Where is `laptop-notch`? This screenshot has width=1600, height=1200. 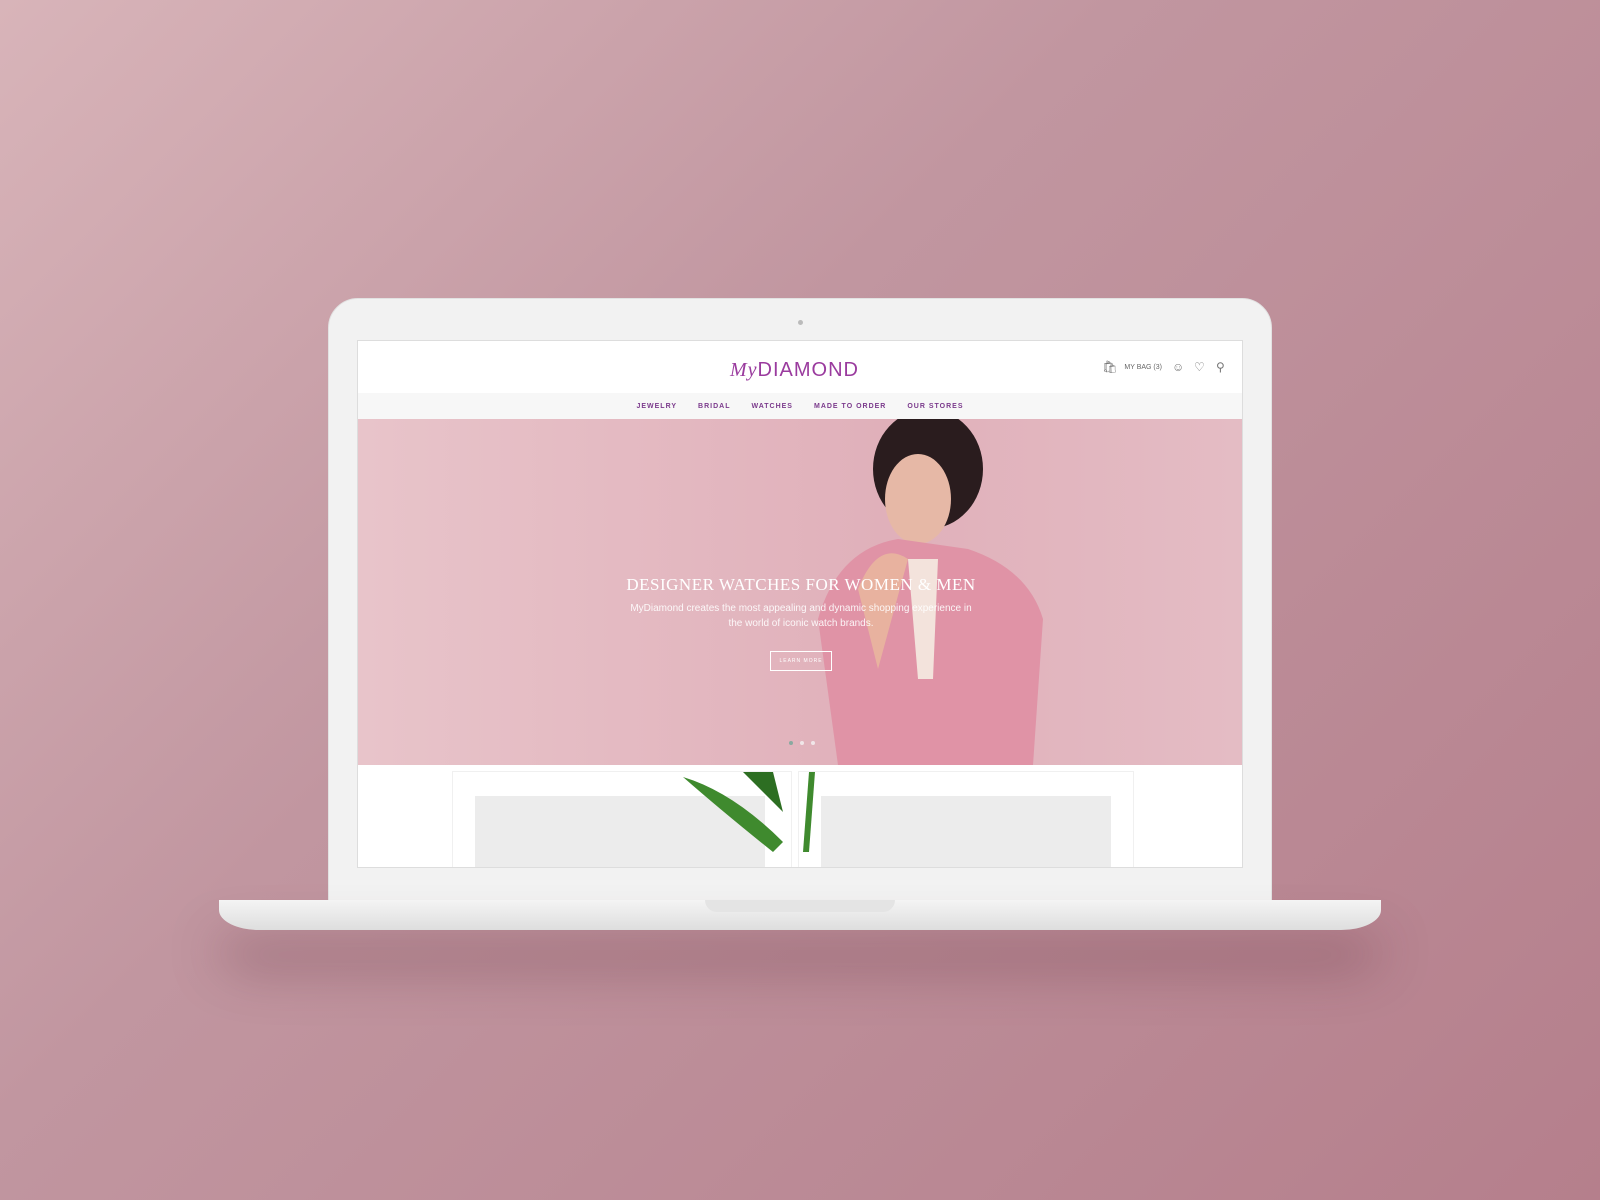
laptop-notch is located at coordinates (800, 906).